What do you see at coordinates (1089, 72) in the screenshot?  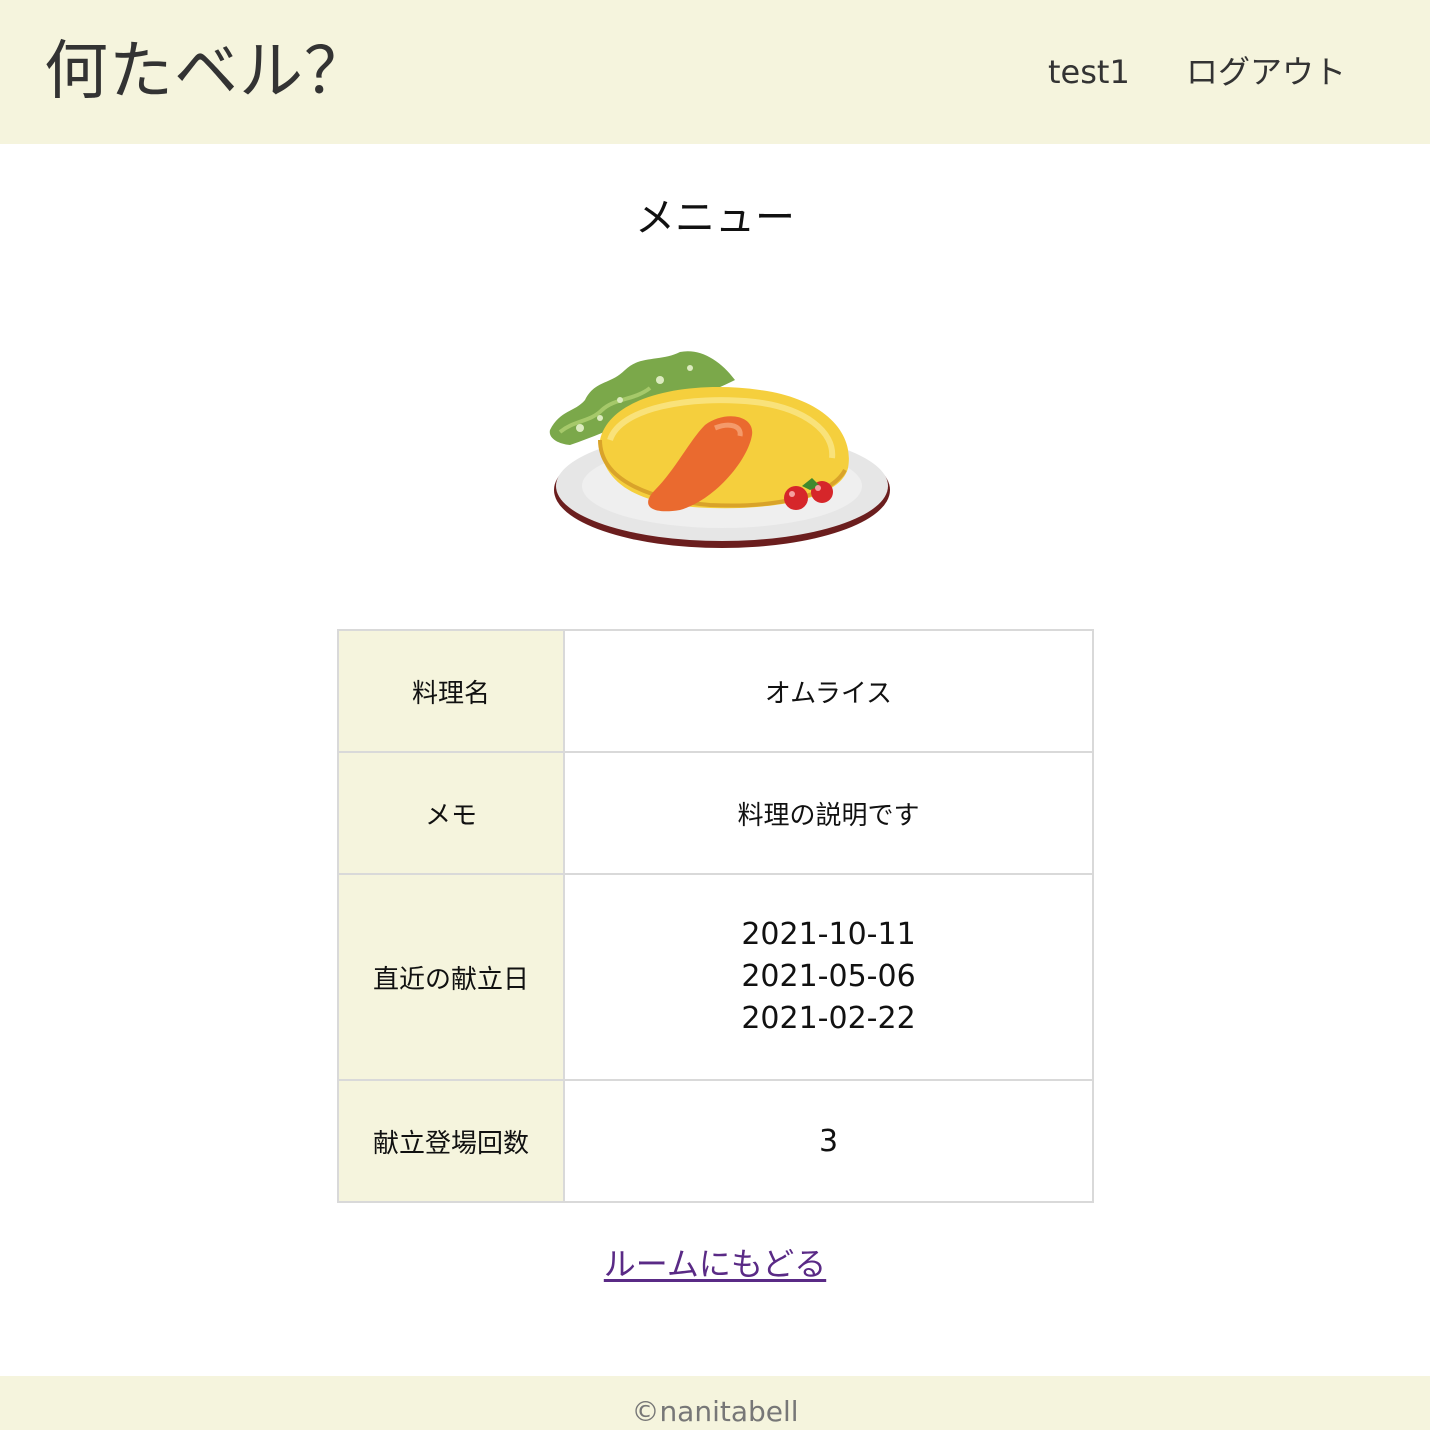 I see `user-name-link: test1` at bounding box center [1089, 72].